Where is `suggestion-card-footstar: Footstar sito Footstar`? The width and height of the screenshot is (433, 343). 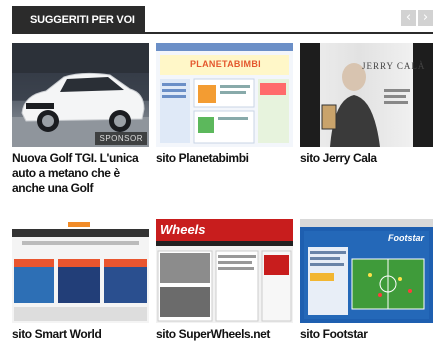
suggestion-card-footstar: Footstar sito Footstar is located at coordinates (366, 280).